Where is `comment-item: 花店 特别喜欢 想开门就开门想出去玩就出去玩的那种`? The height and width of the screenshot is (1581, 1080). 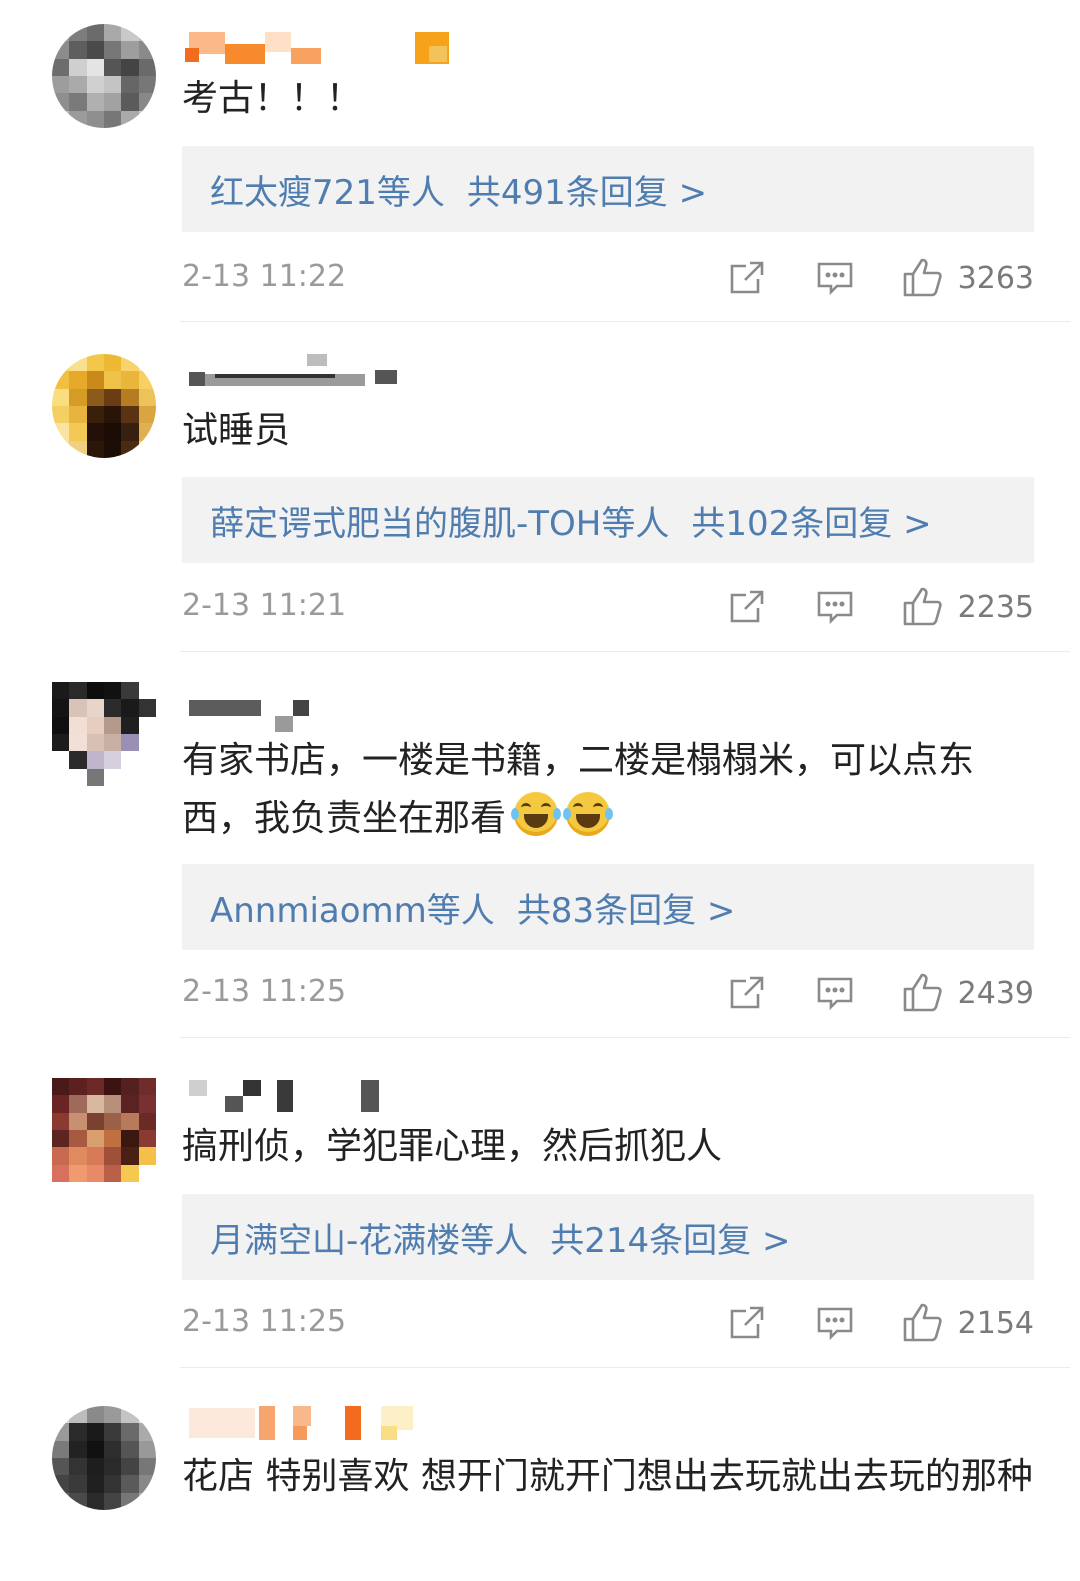
comment-item: 花店 特别喜欢 想开门就开门想出去玩就出去玩的那种 is located at coordinates (540, 1474).